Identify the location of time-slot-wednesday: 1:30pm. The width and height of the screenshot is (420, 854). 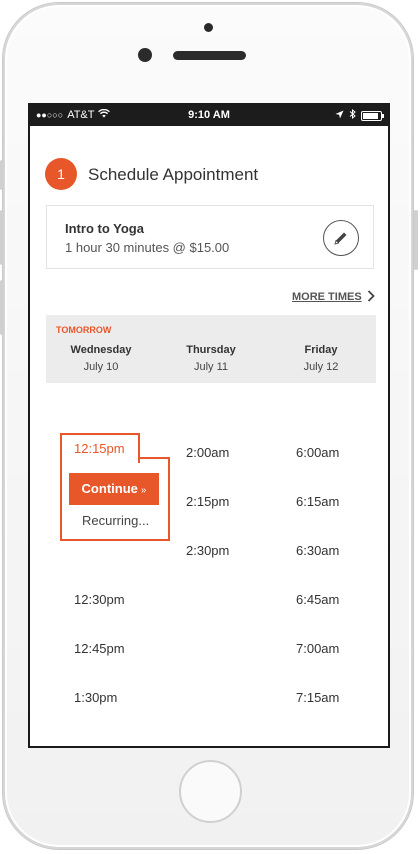
(95, 697).